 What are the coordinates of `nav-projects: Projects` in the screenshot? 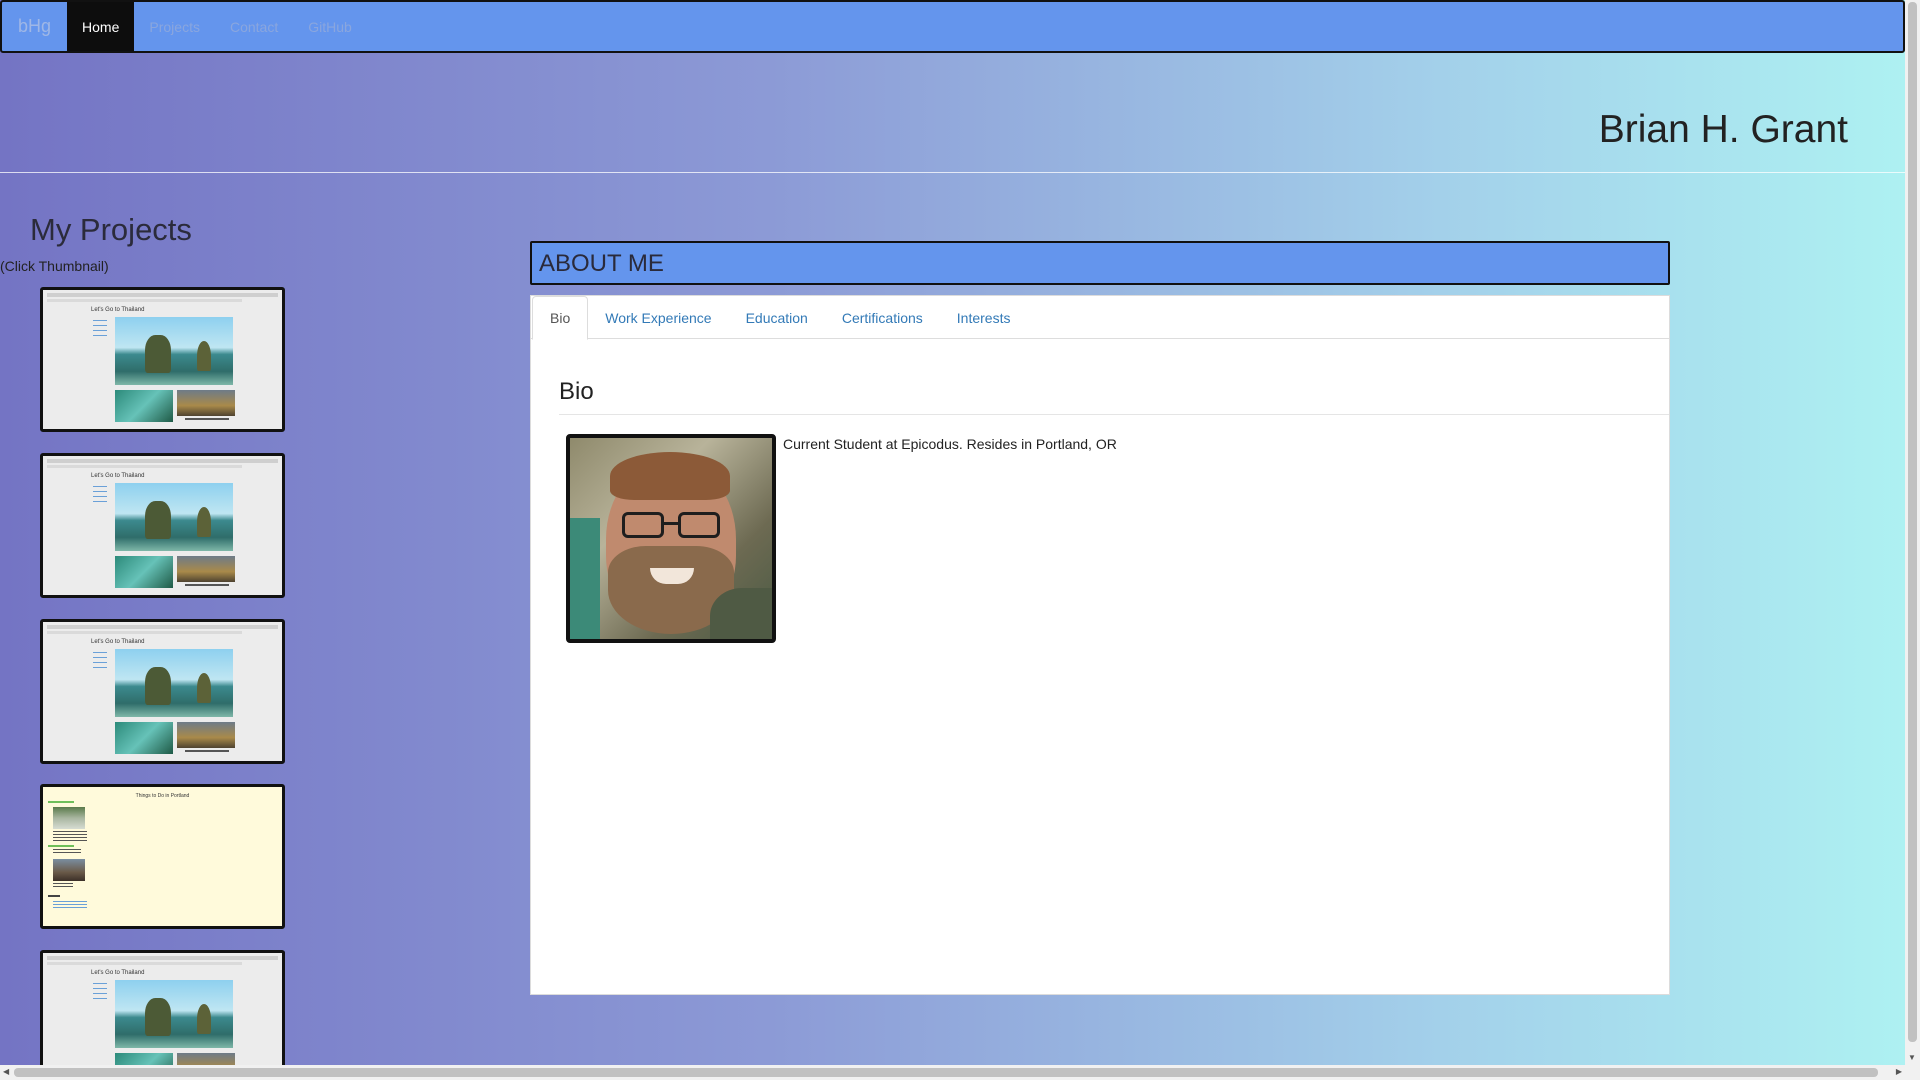 It's located at (174, 26).